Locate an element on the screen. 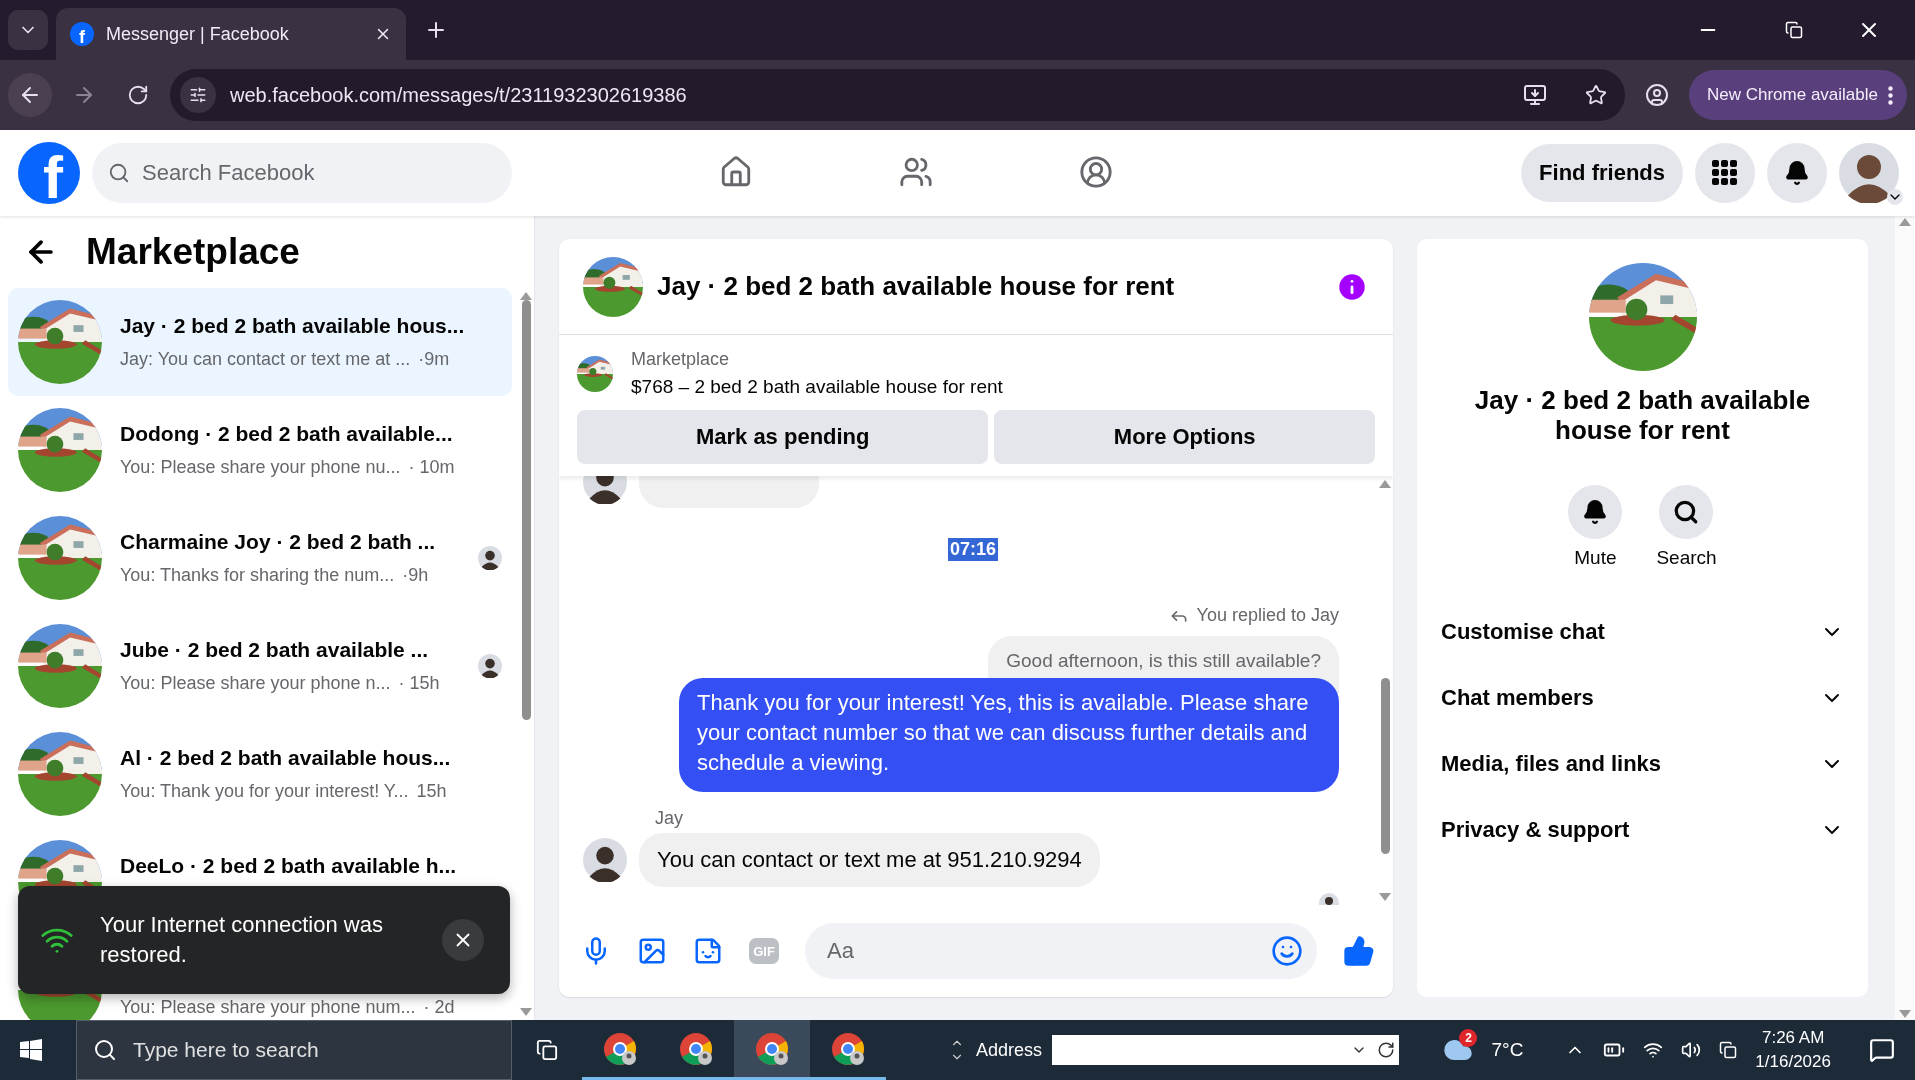 The width and height of the screenshot is (1915, 1080). site-settings-button is located at coordinates (198, 95).